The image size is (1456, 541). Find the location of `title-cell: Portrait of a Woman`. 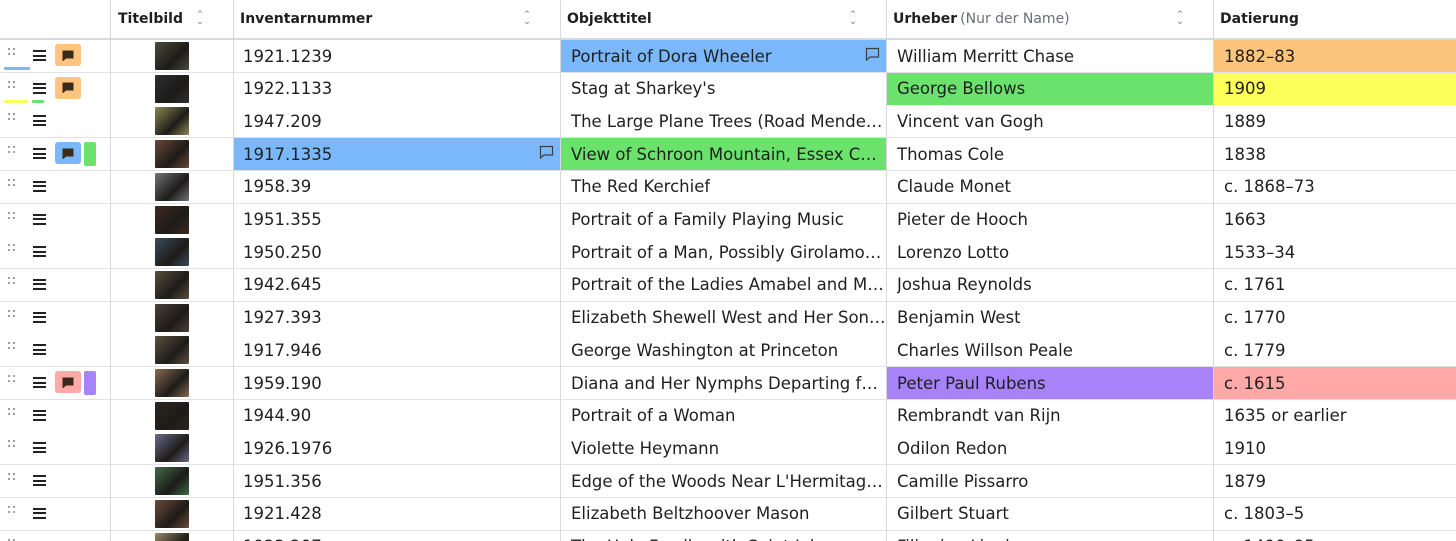

title-cell: Portrait of a Woman is located at coordinates (724, 416).